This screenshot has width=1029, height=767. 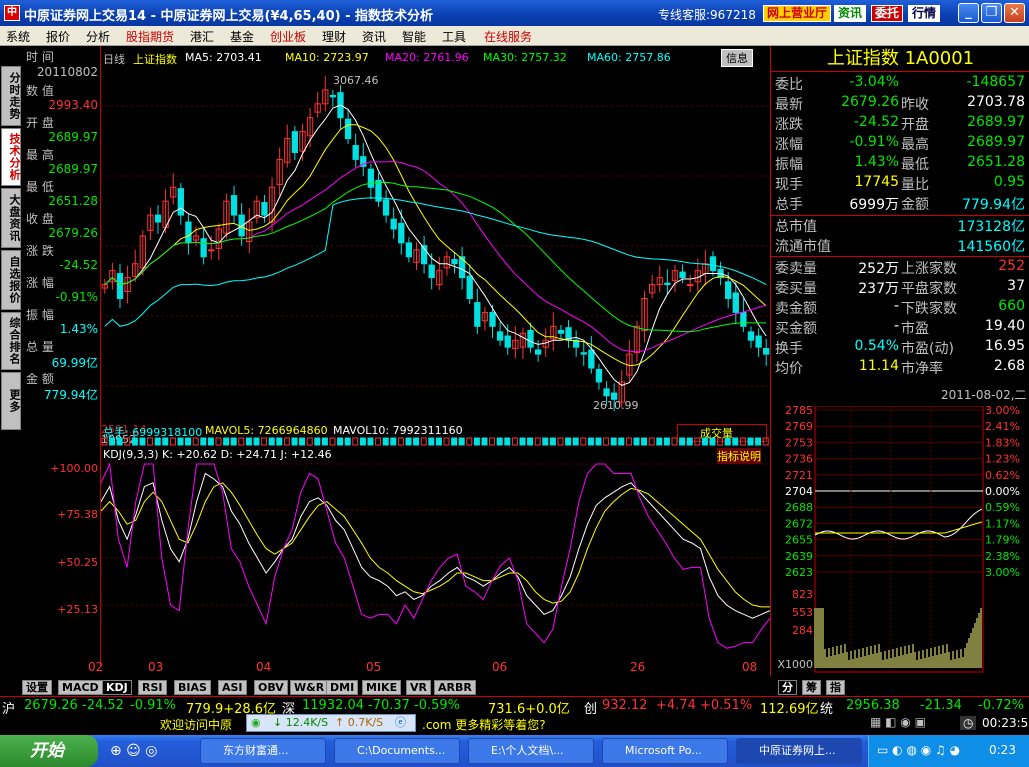 I want to click on menu-quotes: 报价, so click(x=58, y=36).